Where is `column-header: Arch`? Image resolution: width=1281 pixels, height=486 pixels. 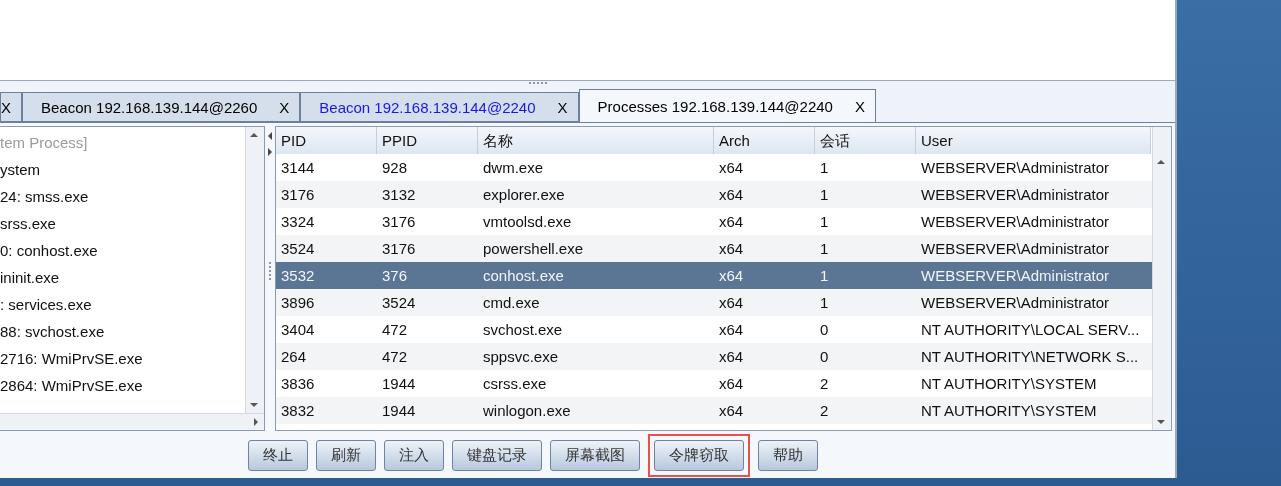 column-header: Arch is located at coordinates (764, 141).